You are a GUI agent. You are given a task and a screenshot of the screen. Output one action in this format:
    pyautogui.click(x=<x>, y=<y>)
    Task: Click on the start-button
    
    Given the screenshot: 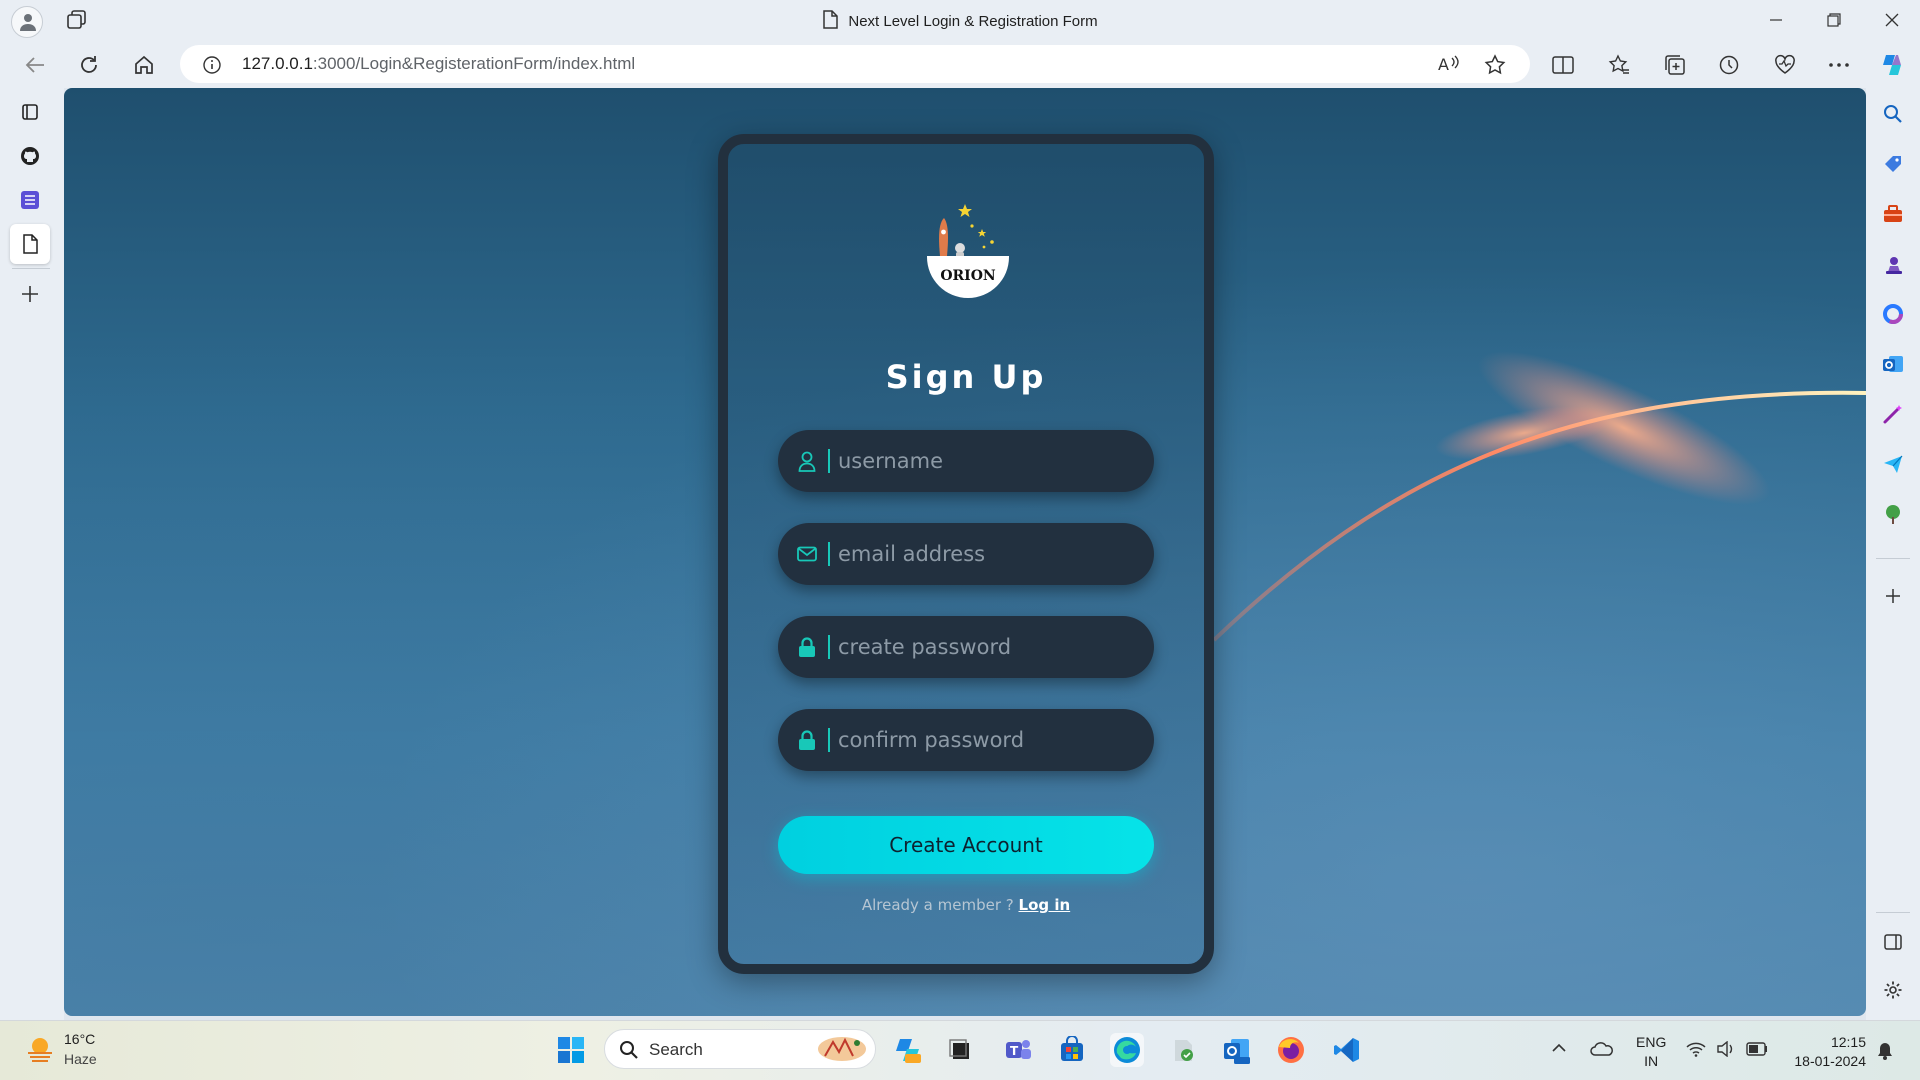 What is the action you would take?
    pyautogui.click(x=571, y=1050)
    